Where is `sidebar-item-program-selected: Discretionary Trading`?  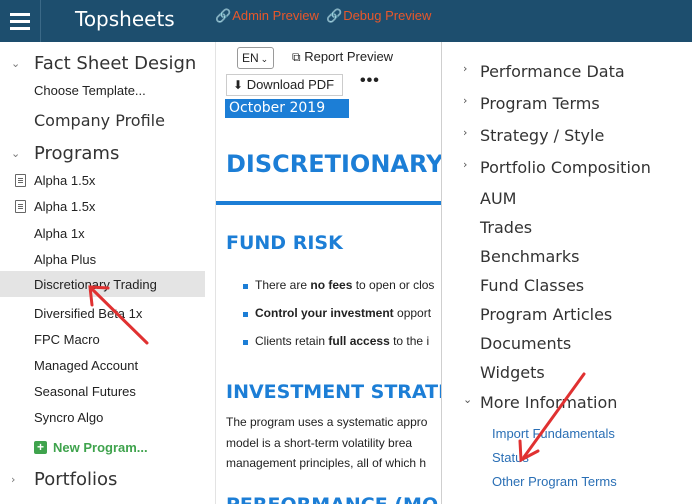
sidebar-item-program-selected: Discretionary Trading is located at coordinates (102, 284).